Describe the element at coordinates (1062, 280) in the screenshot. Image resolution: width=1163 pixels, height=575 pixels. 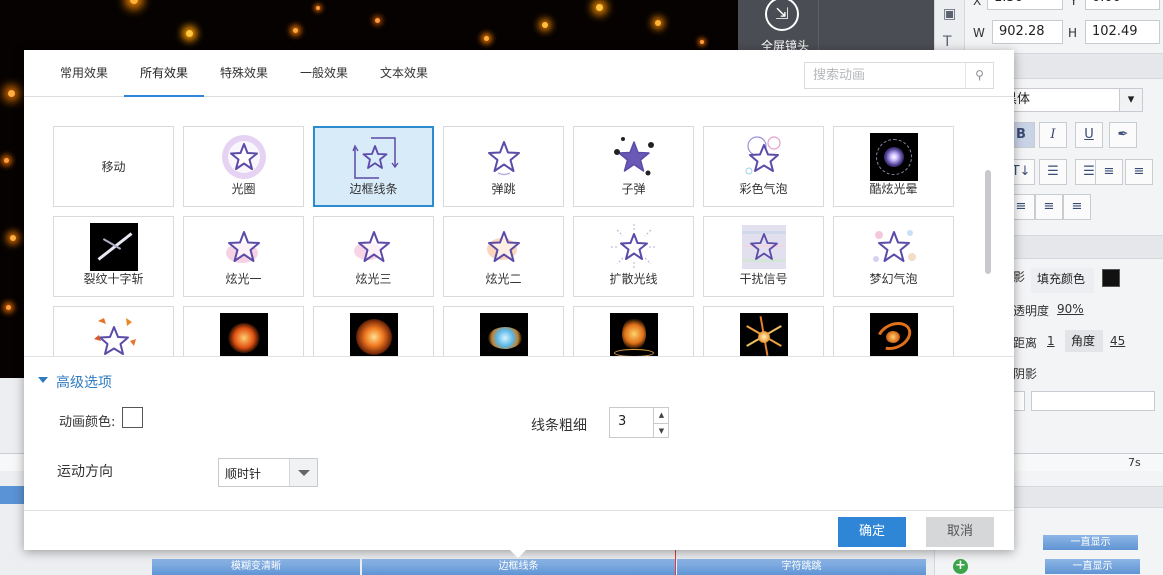
I see `fill-color-label: 填充颜色` at that location.